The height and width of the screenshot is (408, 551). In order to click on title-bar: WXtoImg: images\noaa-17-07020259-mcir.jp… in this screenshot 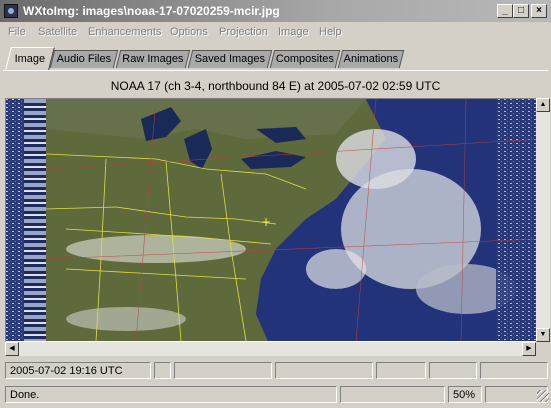, I will do `click(275, 11)`.